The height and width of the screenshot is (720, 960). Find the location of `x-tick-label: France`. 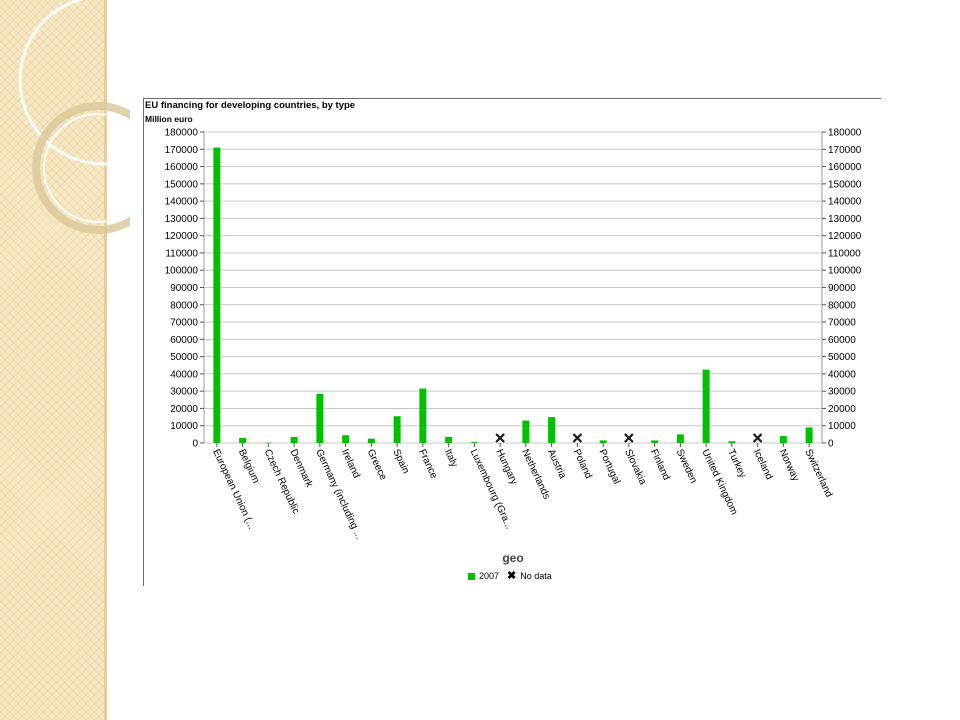

x-tick-label: France is located at coordinates (427, 464).